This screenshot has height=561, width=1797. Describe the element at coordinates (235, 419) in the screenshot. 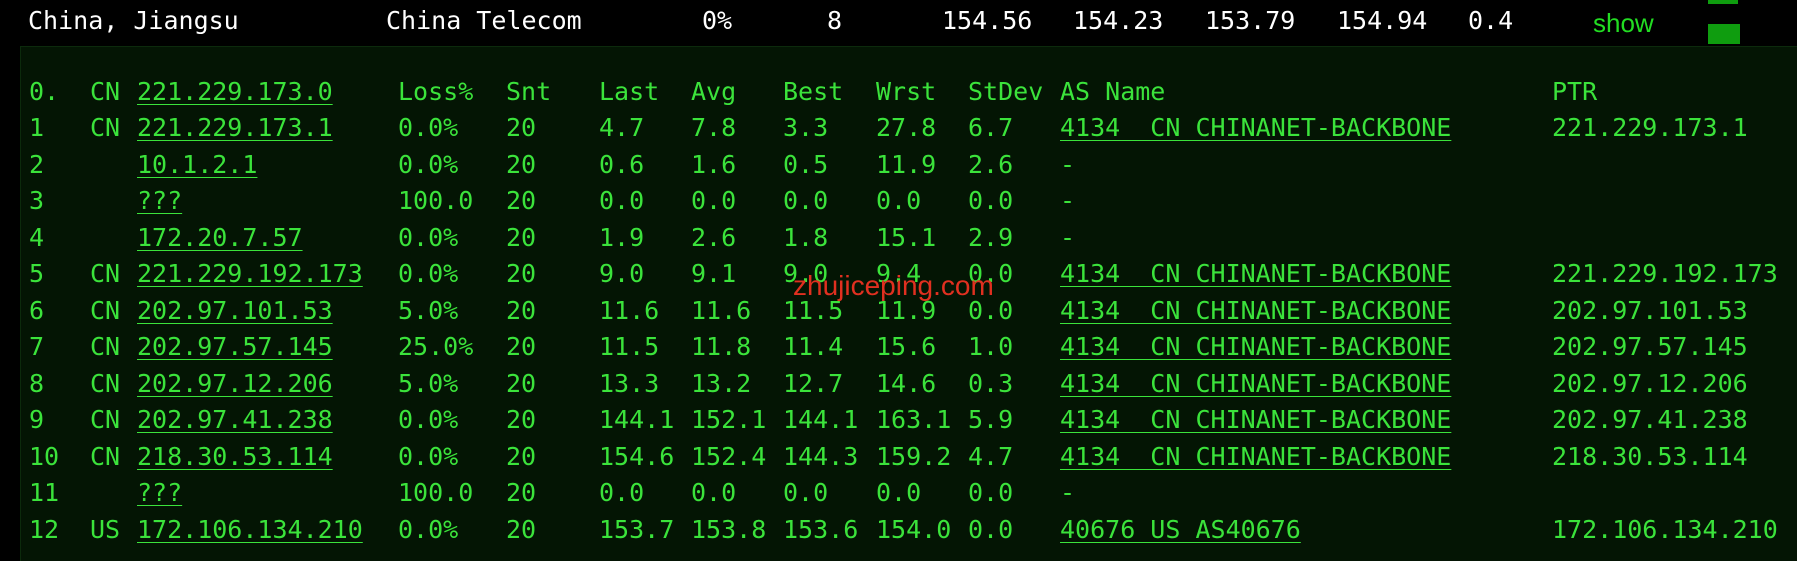

I see `hop-host-link: 202.97.41.238` at that location.